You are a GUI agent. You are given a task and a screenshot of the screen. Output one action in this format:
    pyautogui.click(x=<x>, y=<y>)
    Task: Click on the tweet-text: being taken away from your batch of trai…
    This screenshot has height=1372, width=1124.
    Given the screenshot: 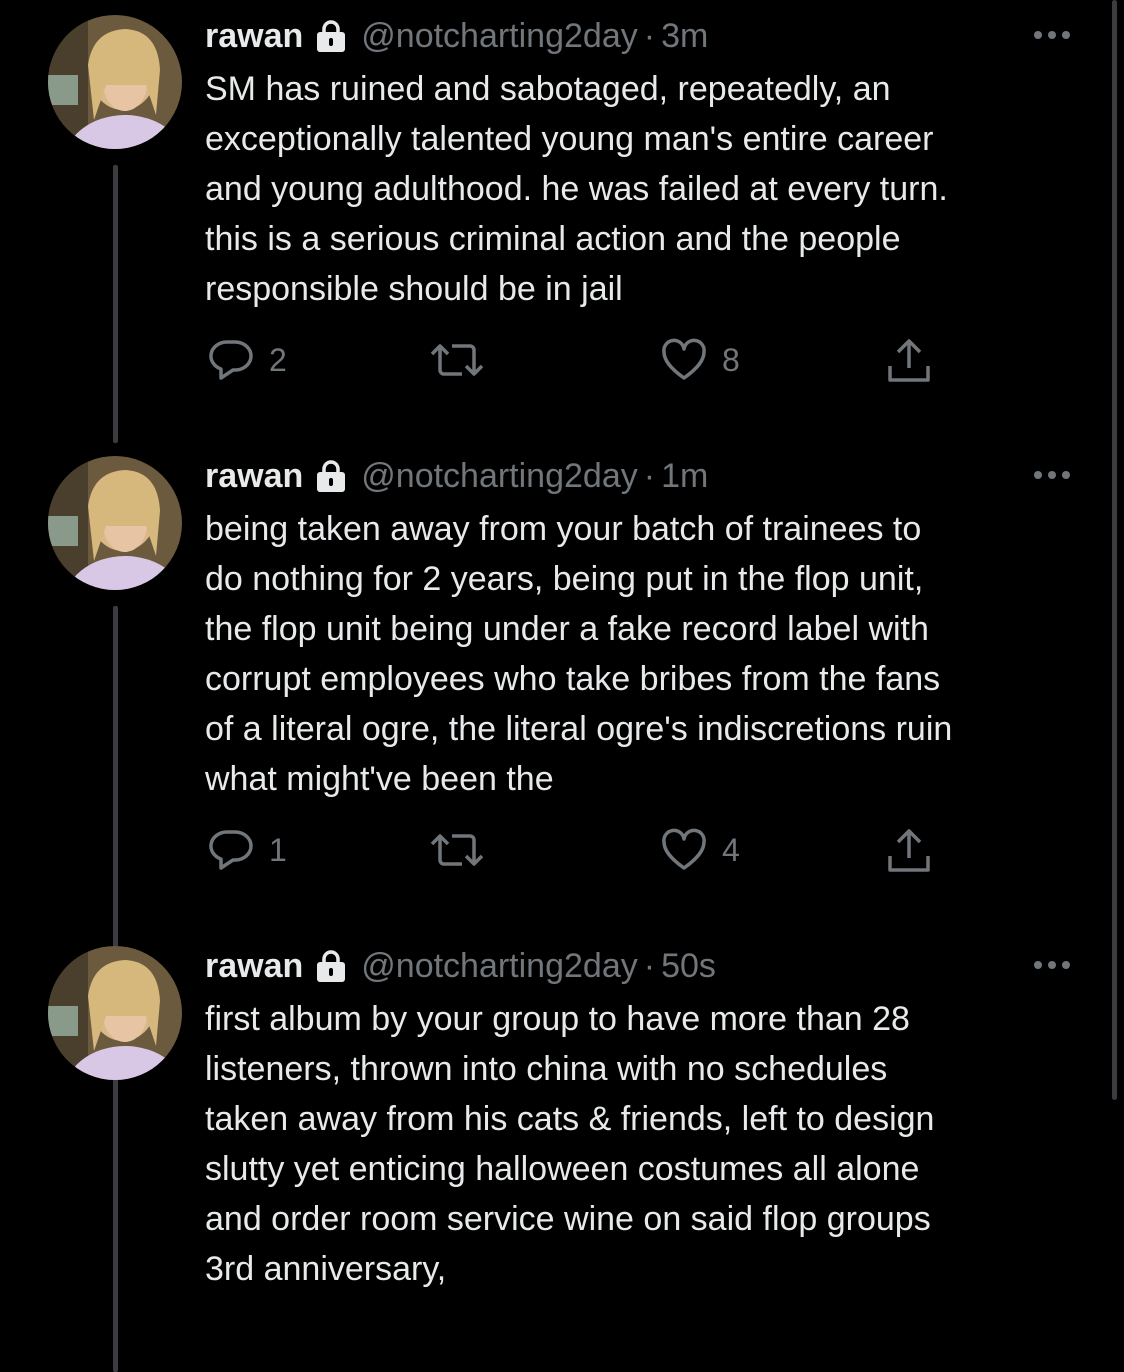 What is the action you would take?
    pyautogui.click(x=579, y=654)
    